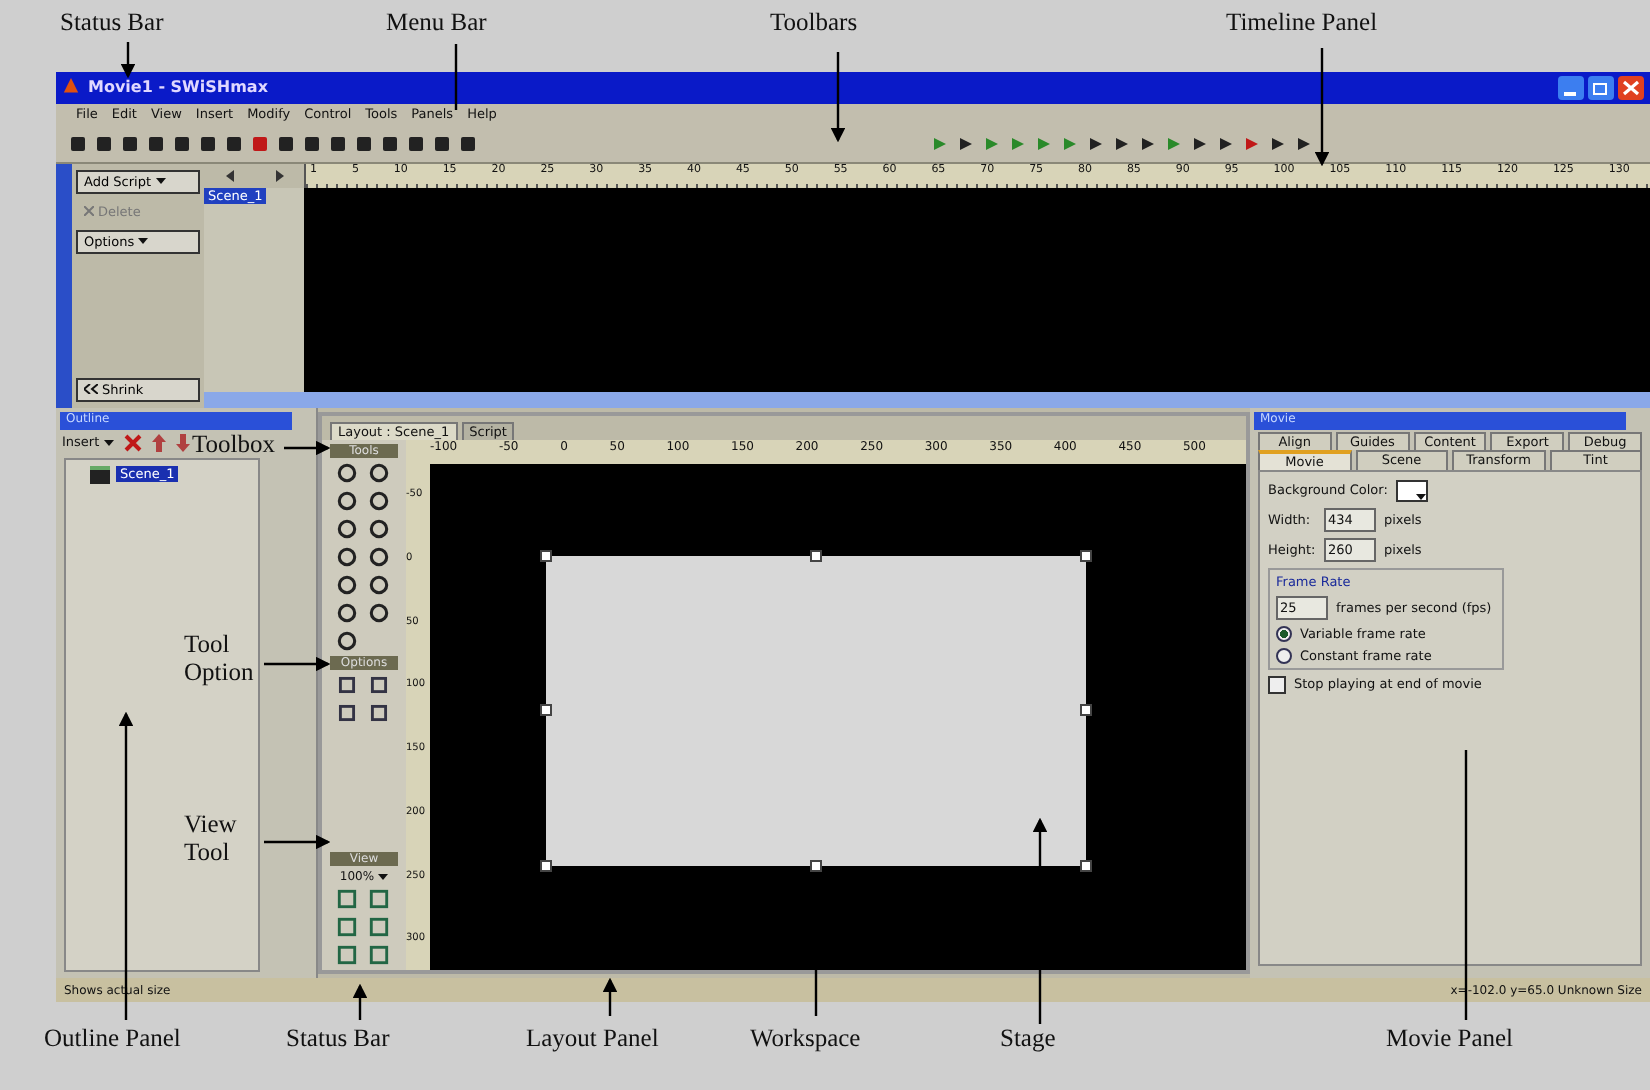 This screenshot has width=1650, height=1090. I want to click on color-picker, so click(1411, 490).